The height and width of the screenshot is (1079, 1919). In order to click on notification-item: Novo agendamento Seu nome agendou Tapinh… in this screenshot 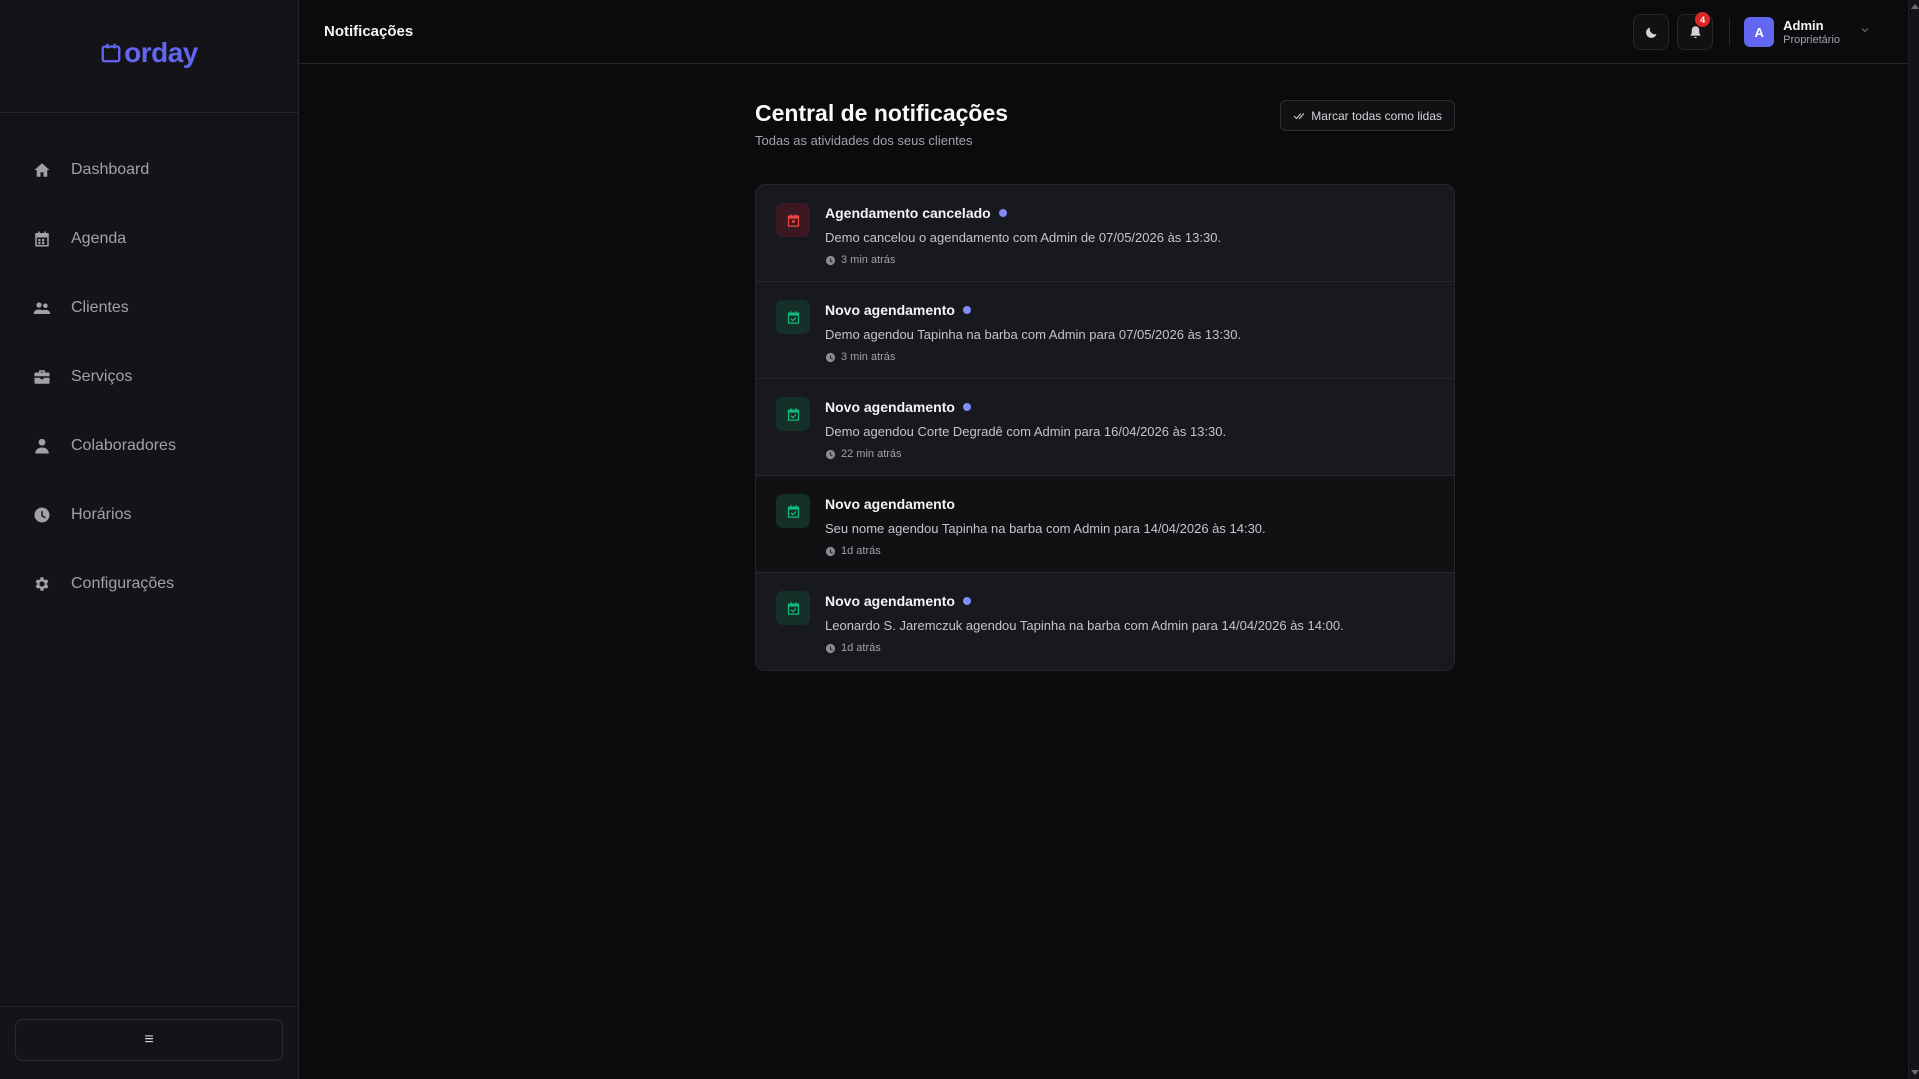, I will do `click(1105, 524)`.